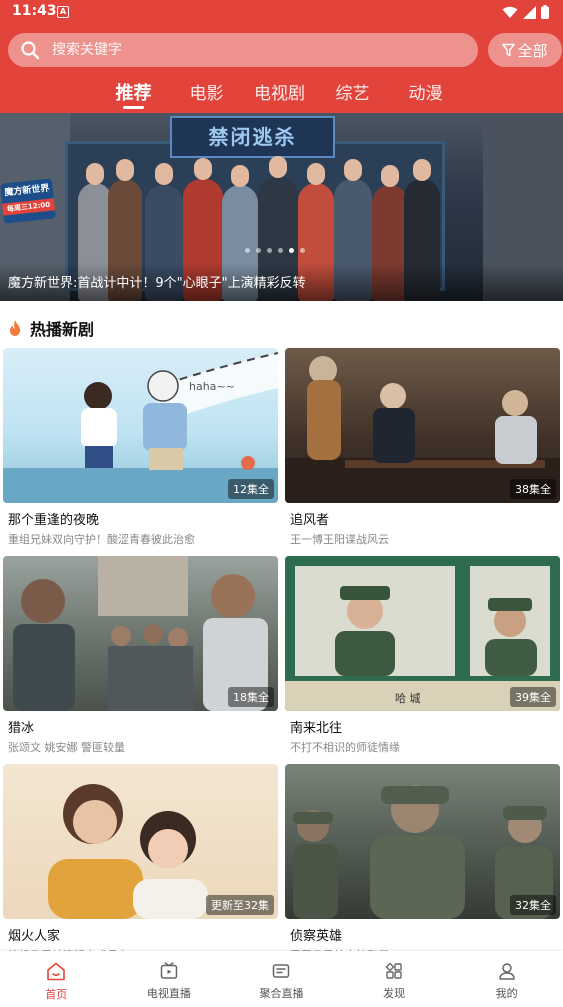  I want to click on tab-anime: 动漫, so click(425, 95).